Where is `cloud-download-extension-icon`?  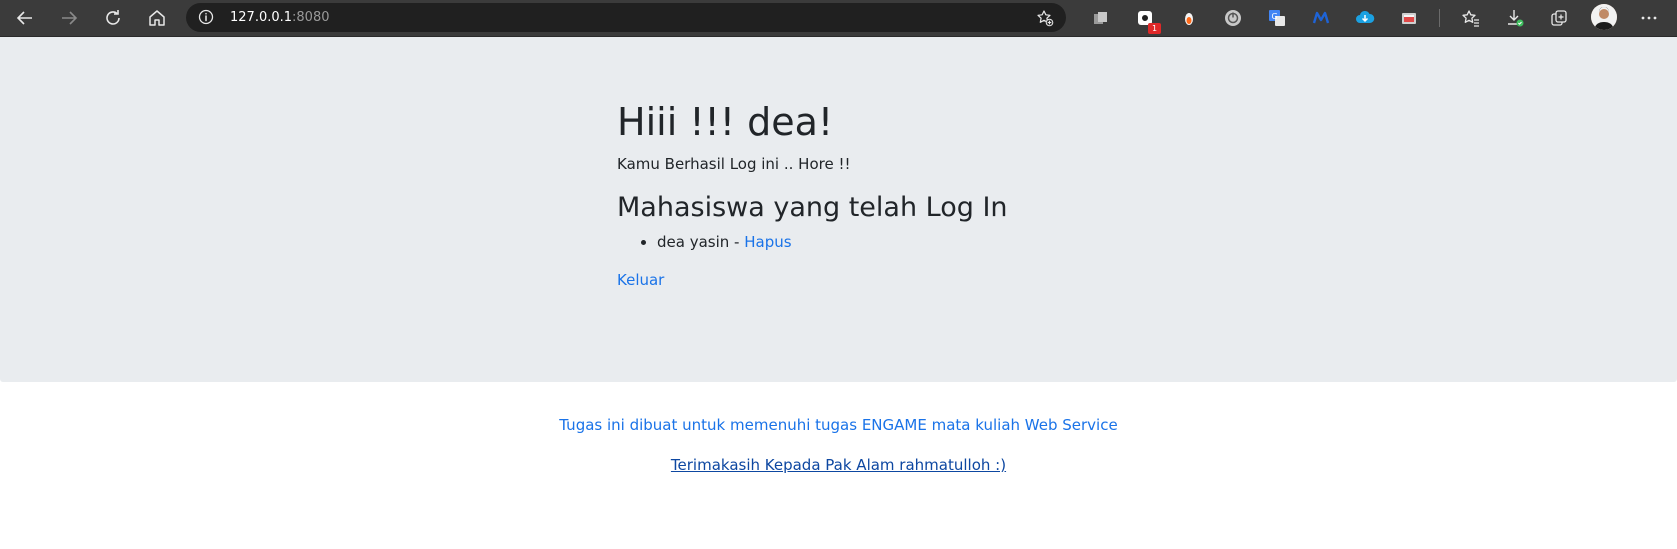 cloud-download-extension-icon is located at coordinates (1365, 18).